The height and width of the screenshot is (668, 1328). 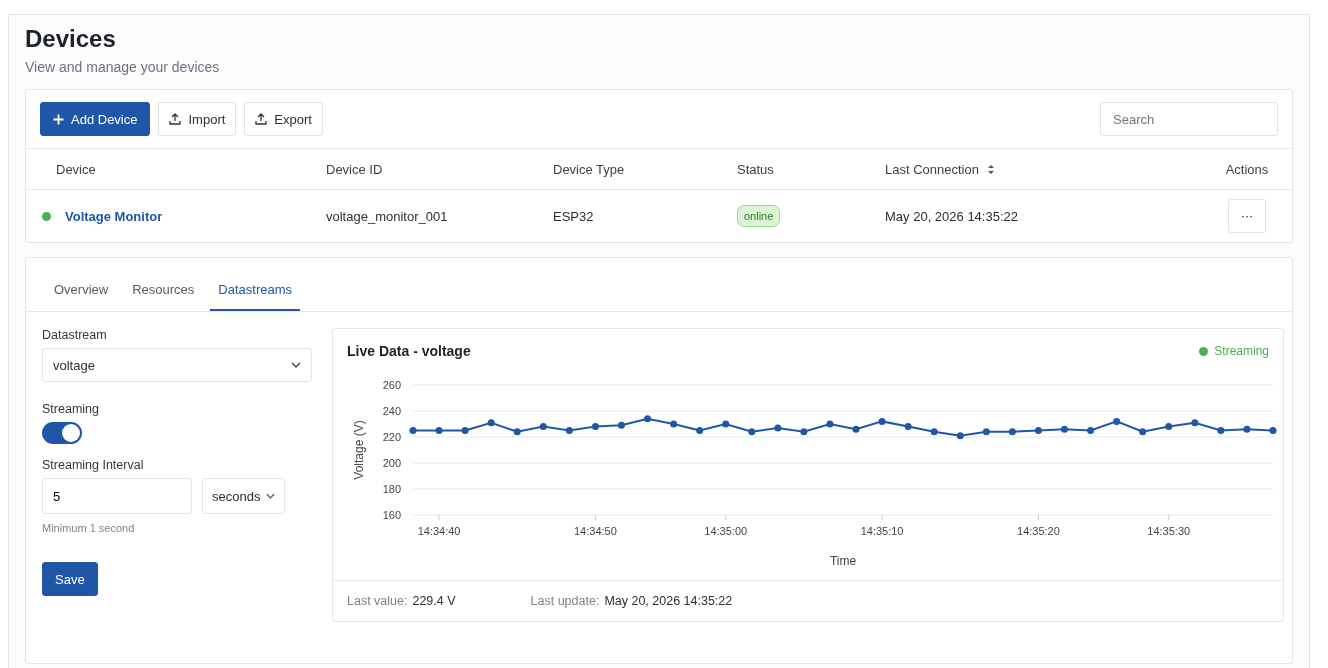 I want to click on unit-select: seconds, so click(x=244, y=496).